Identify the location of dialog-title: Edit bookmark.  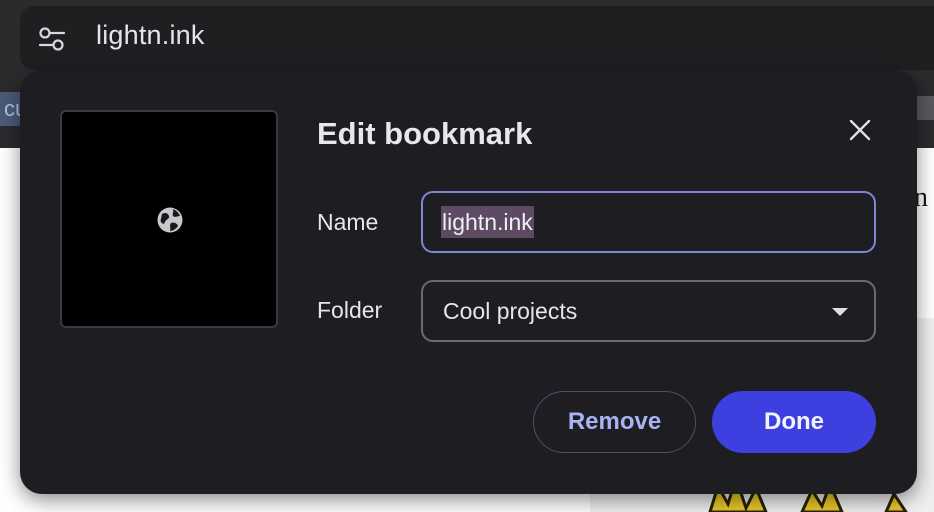
(425, 133).